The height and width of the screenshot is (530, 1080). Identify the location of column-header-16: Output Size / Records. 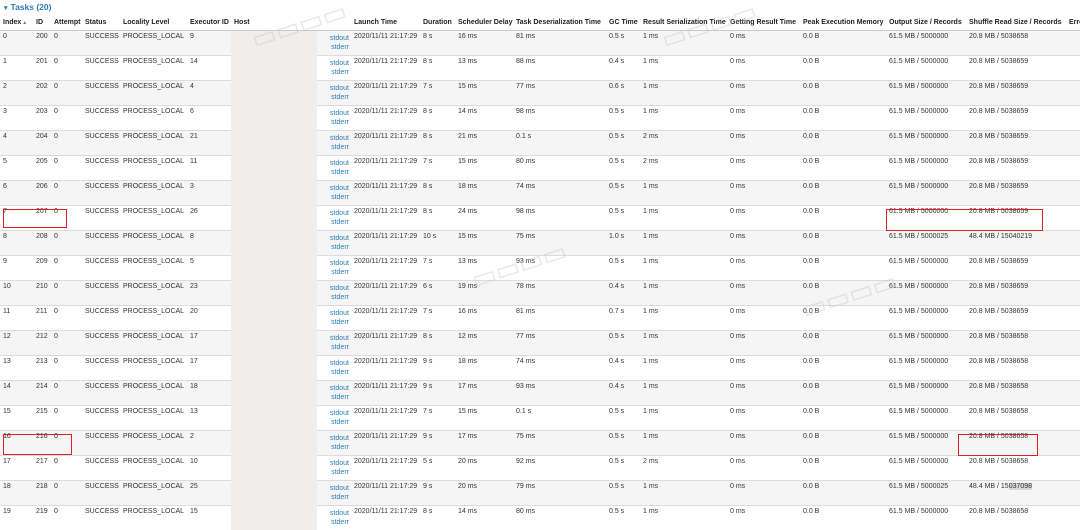
(926, 22).